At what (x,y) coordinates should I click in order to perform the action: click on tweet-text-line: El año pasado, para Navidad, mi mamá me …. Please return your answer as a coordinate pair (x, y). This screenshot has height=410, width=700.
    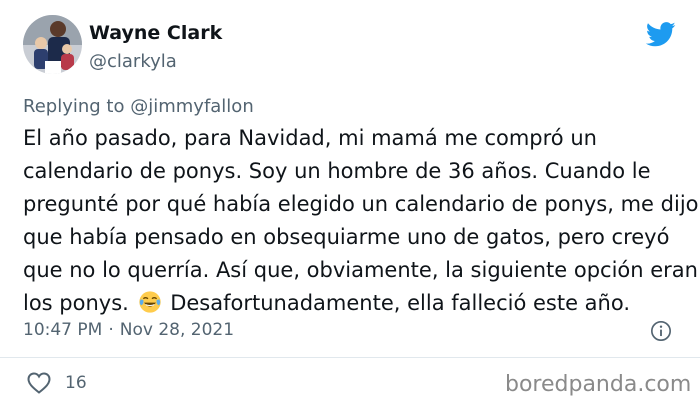
    Looking at the image, I should click on (310, 138).